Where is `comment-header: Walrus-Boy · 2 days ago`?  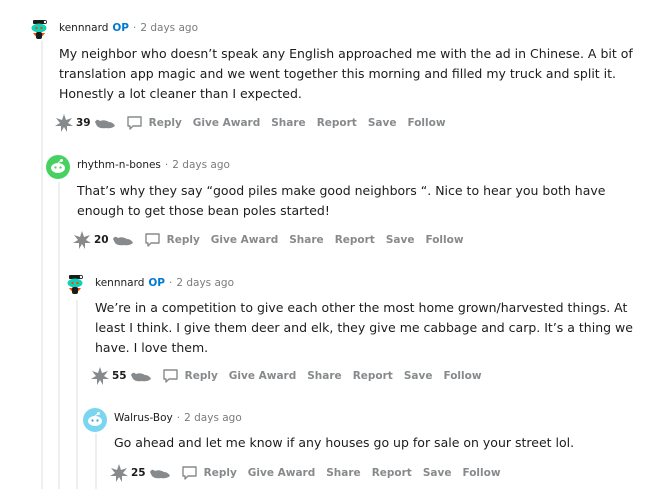 comment-header: Walrus-Boy · 2 days ago is located at coordinates (178, 418).